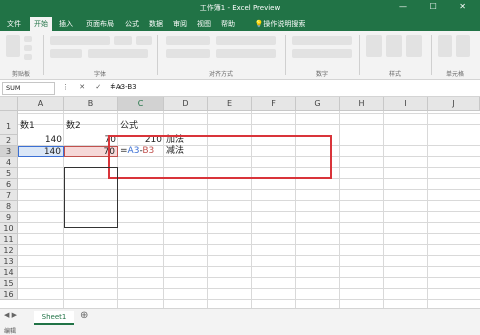 The width and height of the screenshot is (480, 335). I want to click on formula-input: =A3-B3, so click(123, 87).